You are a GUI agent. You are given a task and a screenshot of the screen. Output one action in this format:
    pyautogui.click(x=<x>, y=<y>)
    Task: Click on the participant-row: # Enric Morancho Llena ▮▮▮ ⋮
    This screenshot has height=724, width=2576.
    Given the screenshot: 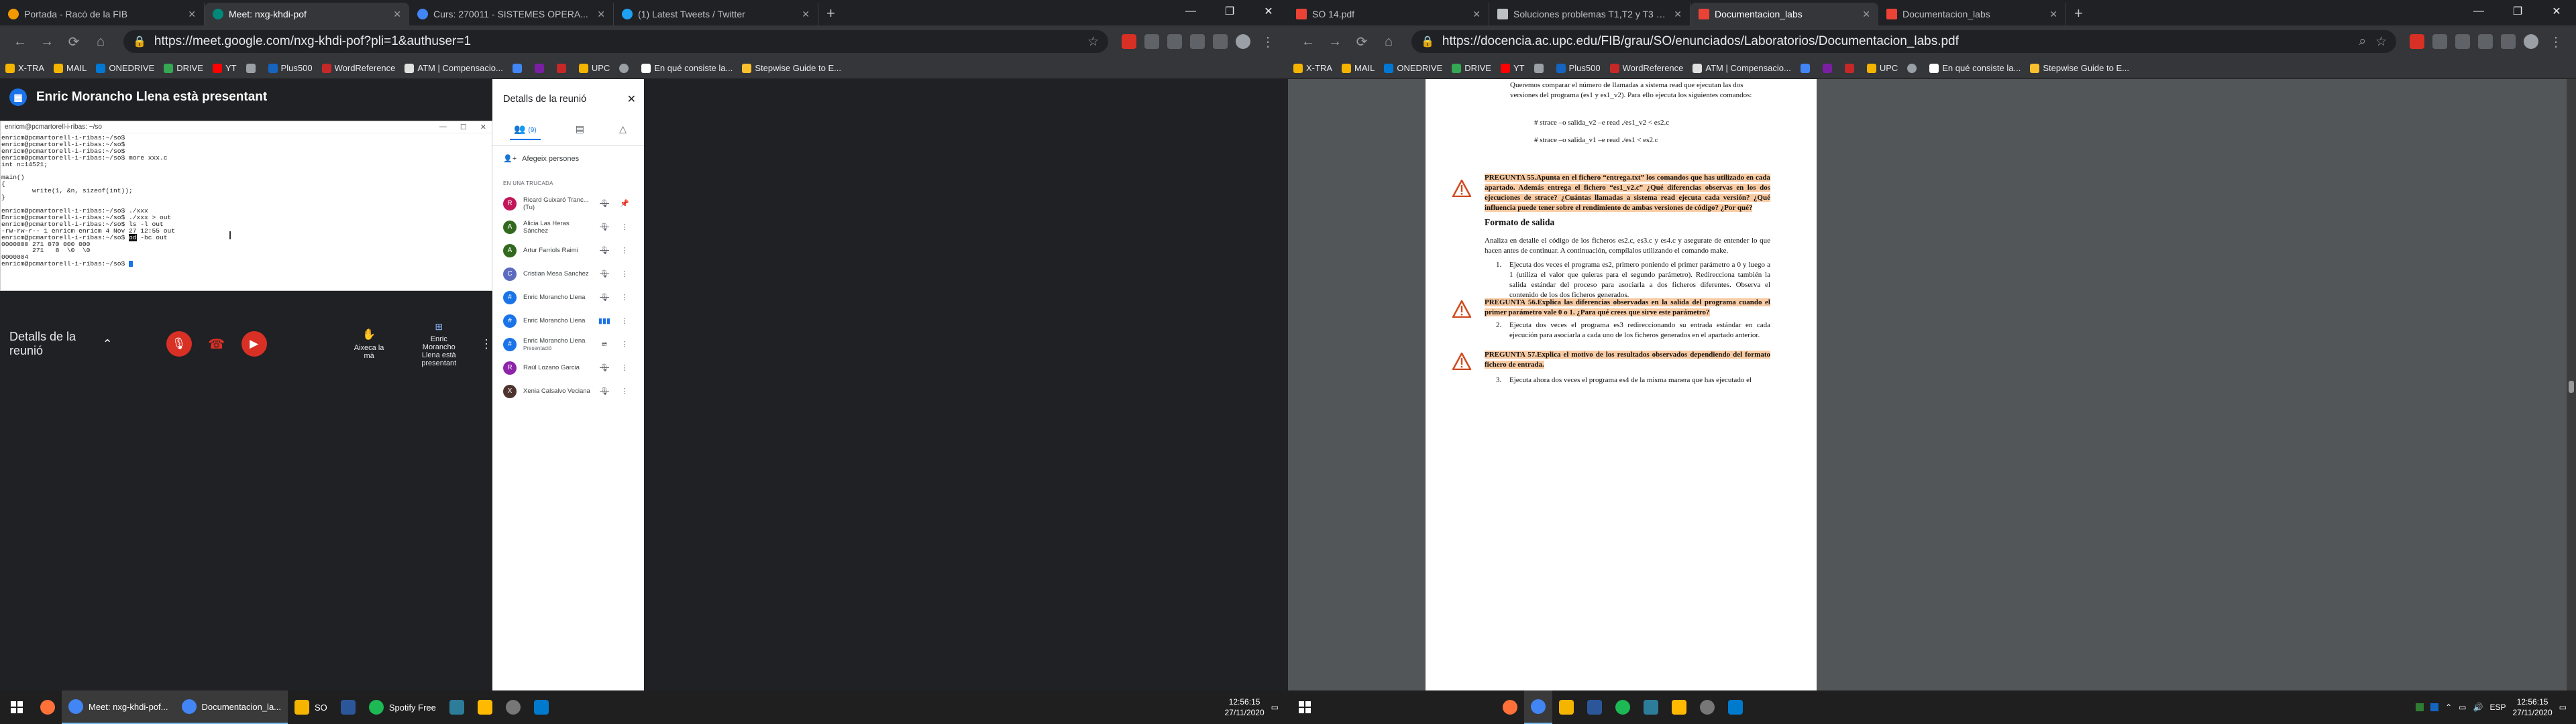 What is the action you would take?
    pyautogui.click(x=568, y=321)
    